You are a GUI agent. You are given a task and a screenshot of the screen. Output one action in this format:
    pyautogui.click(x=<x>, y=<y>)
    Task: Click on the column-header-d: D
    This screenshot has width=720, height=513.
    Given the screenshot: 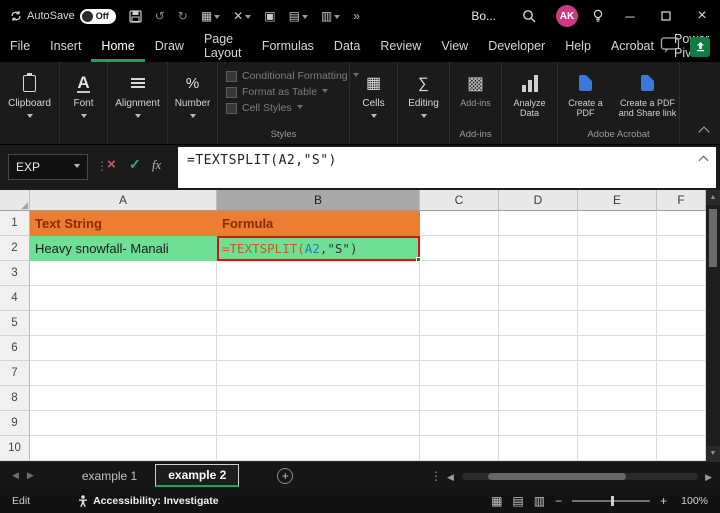 What is the action you would take?
    pyautogui.click(x=538, y=200)
    